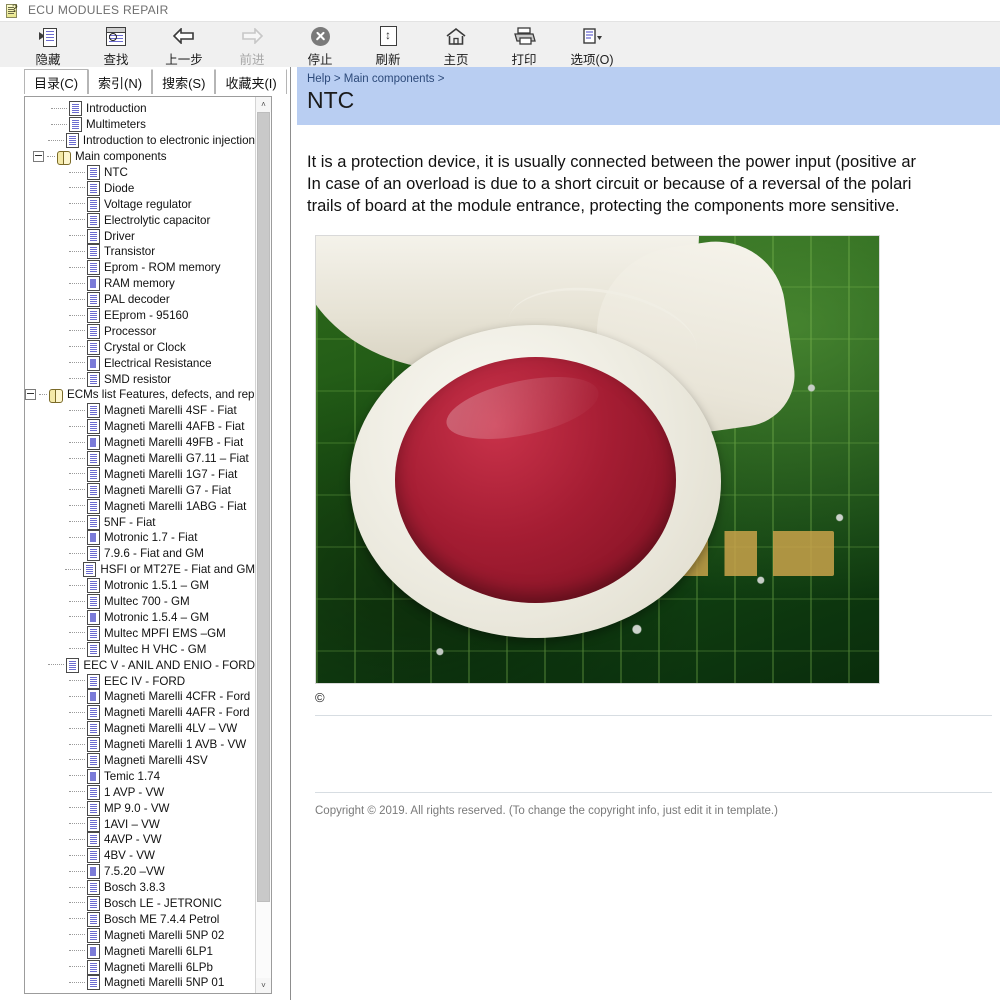  What do you see at coordinates (116, 46) in the screenshot?
I see `toolbar-button-find: 查找` at bounding box center [116, 46].